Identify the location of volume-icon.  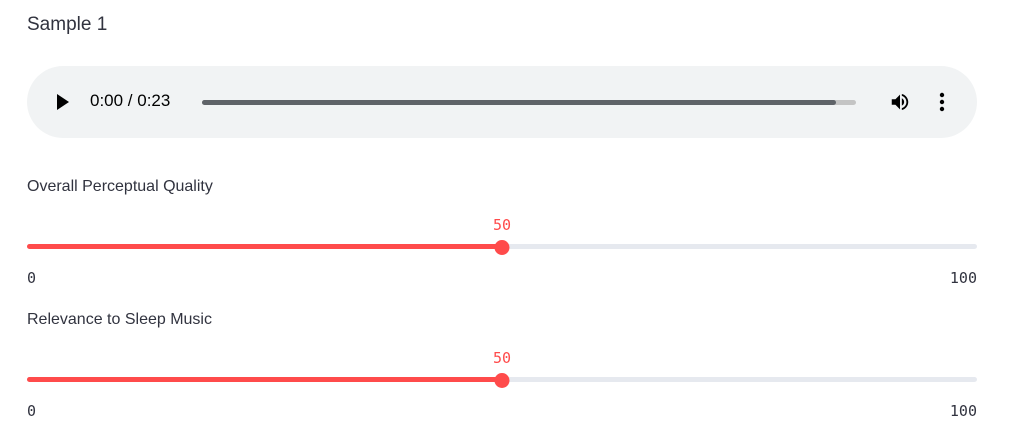
(900, 102).